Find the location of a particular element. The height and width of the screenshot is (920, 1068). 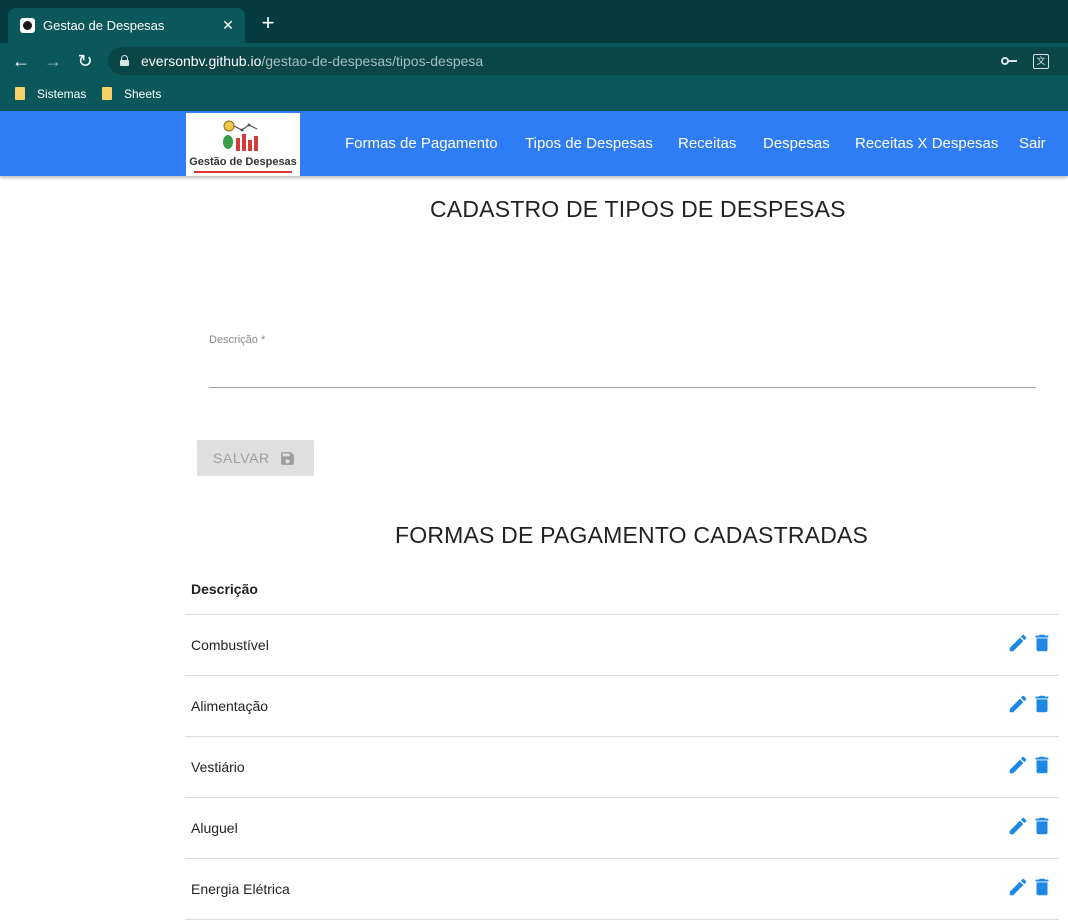

forward-button: → is located at coordinates (53, 61).